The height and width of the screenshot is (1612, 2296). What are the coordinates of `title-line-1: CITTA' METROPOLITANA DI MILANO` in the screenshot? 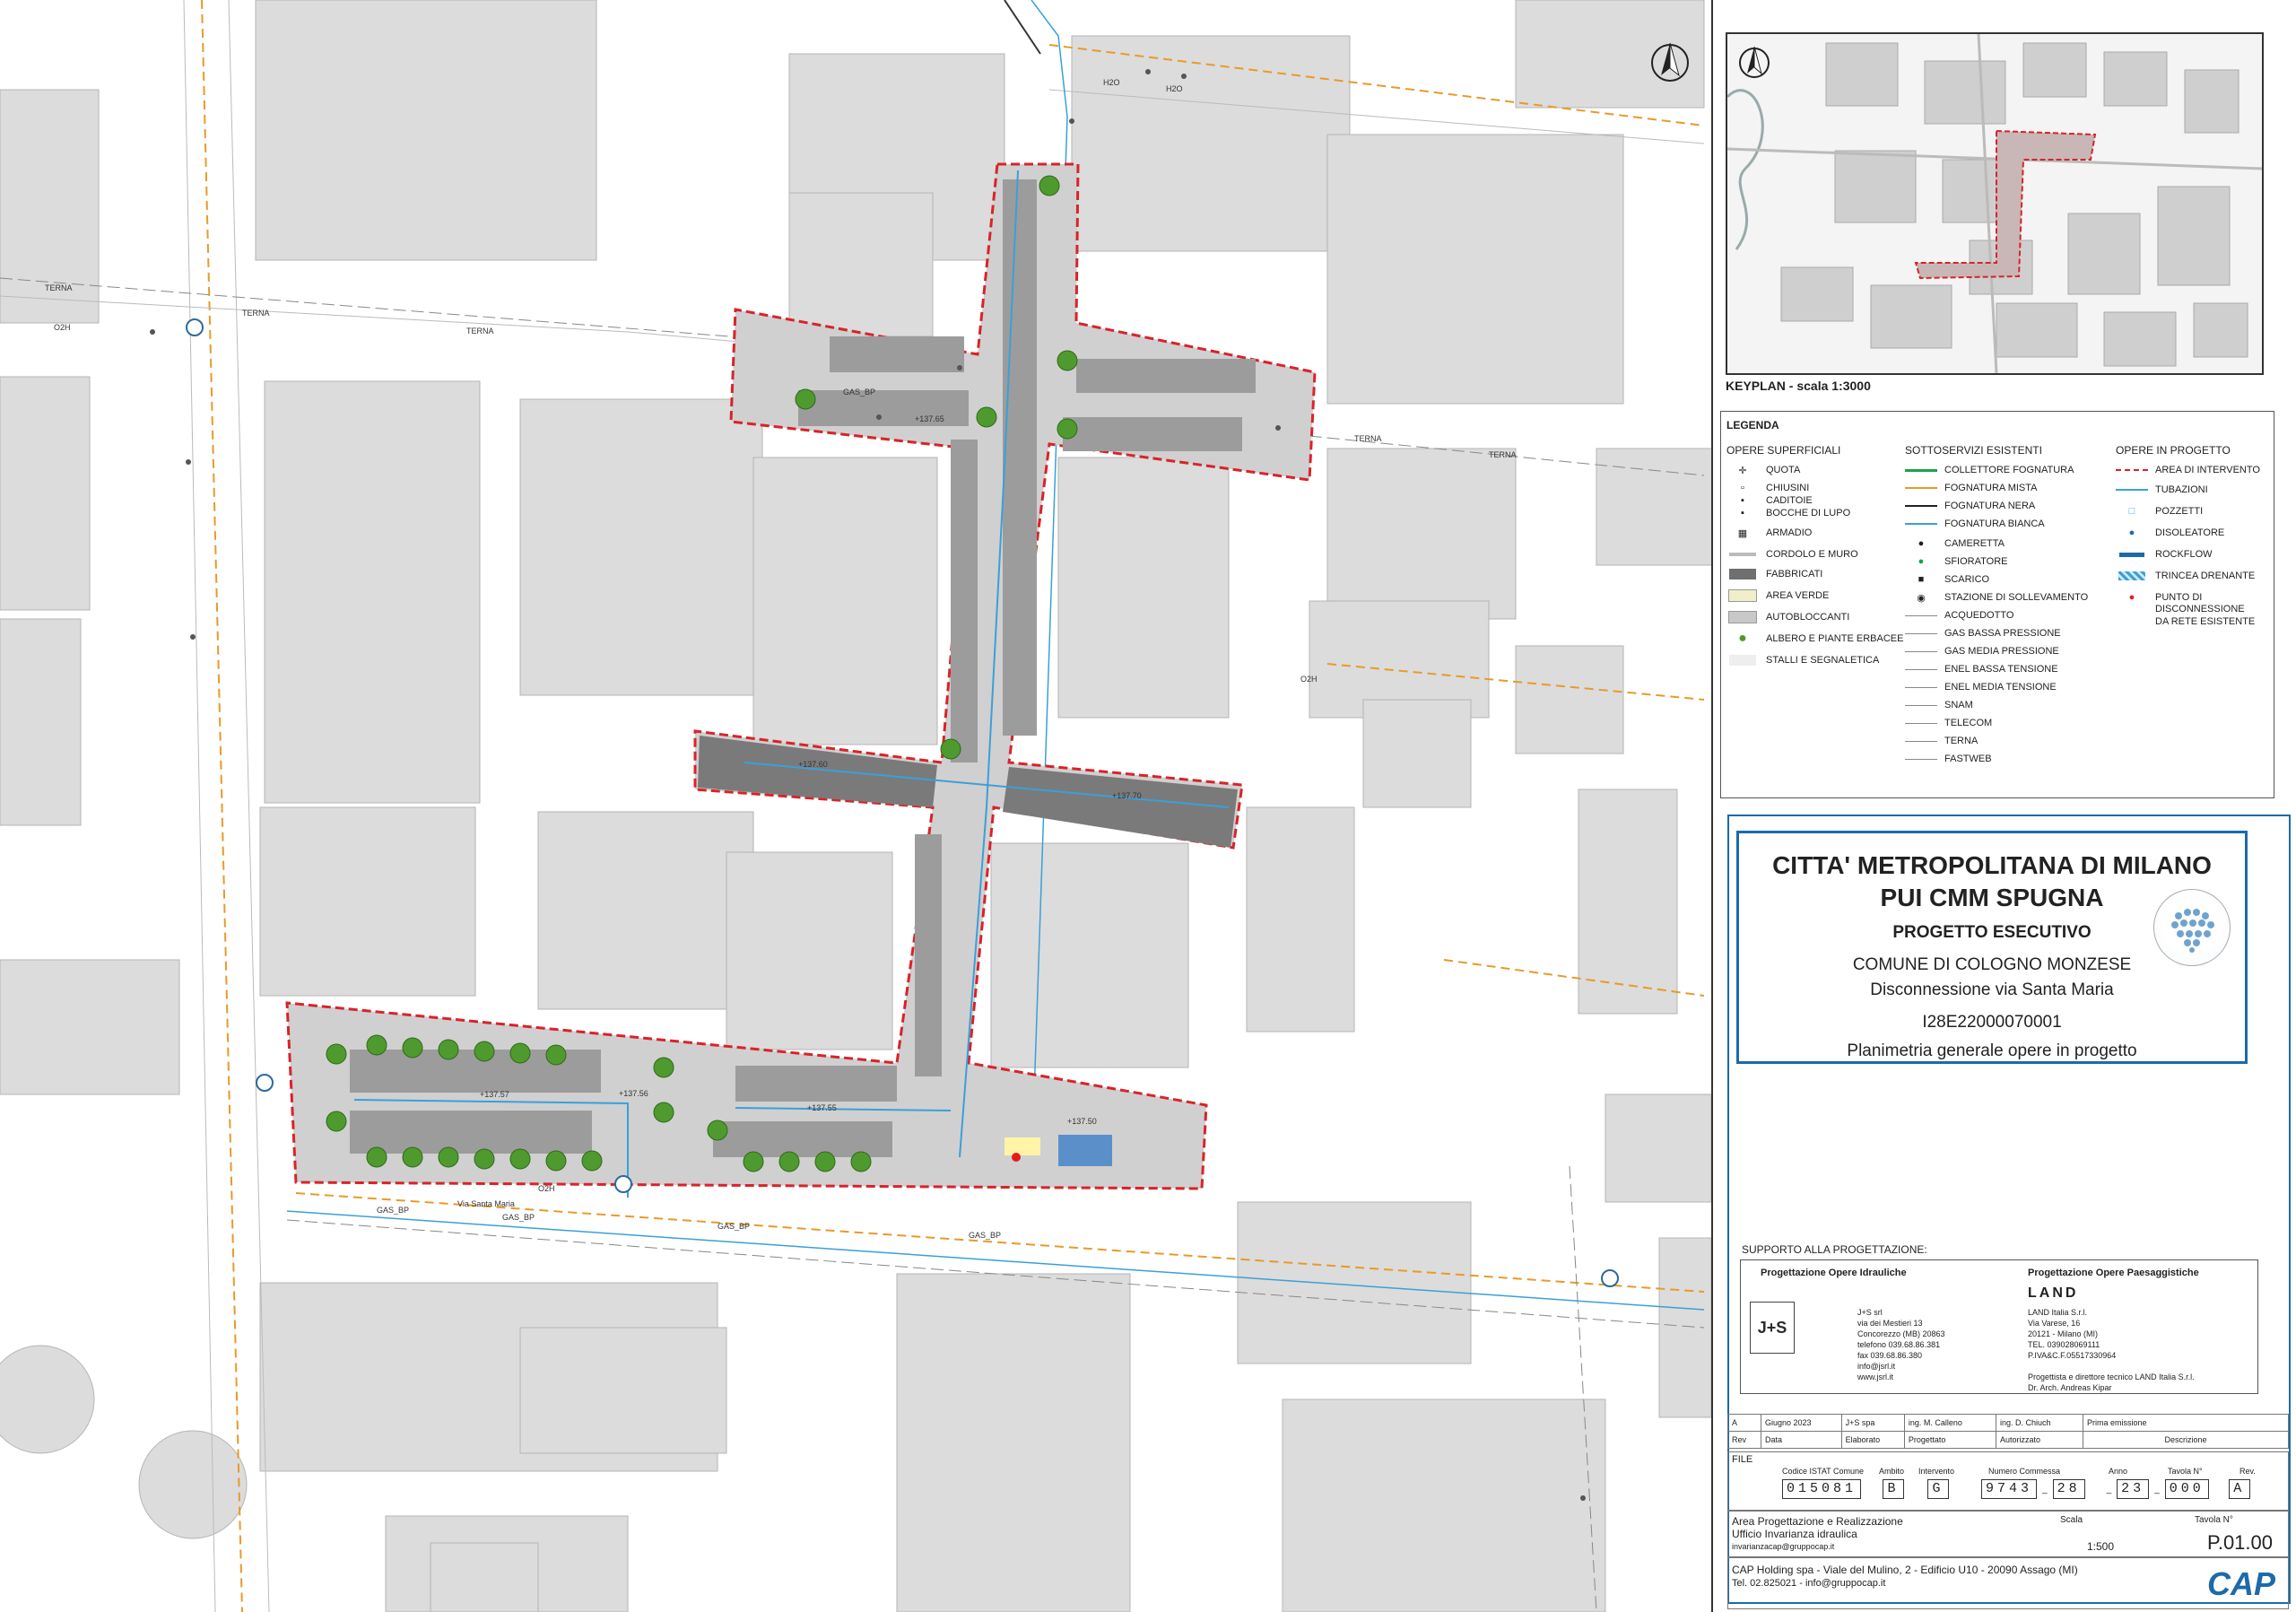 It's located at (1992, 865).